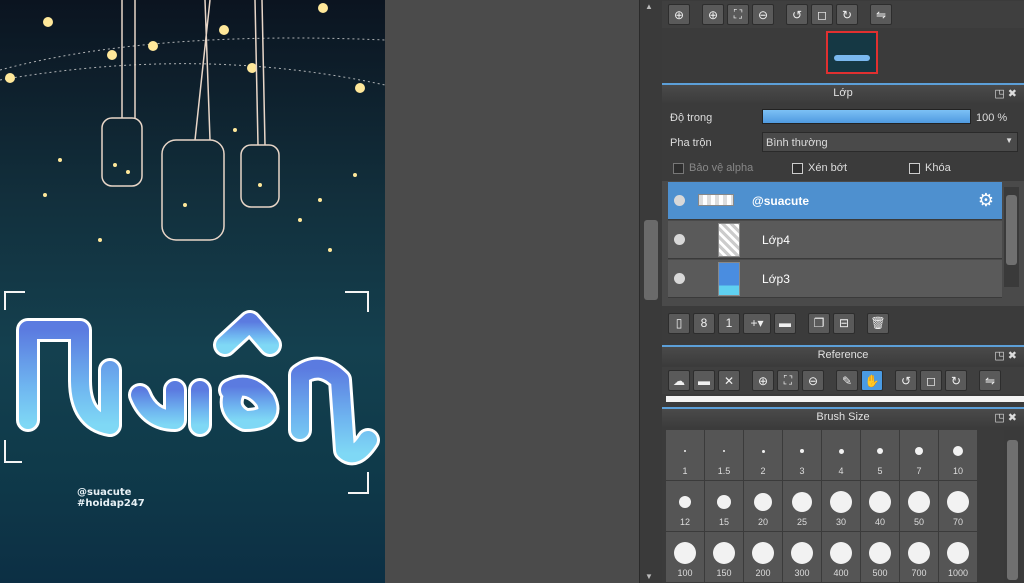 The image size is (1024, 583). Describe the element at coordinates (958, 455) in the screenshot. I see `brush-size-option: 10` at that location.